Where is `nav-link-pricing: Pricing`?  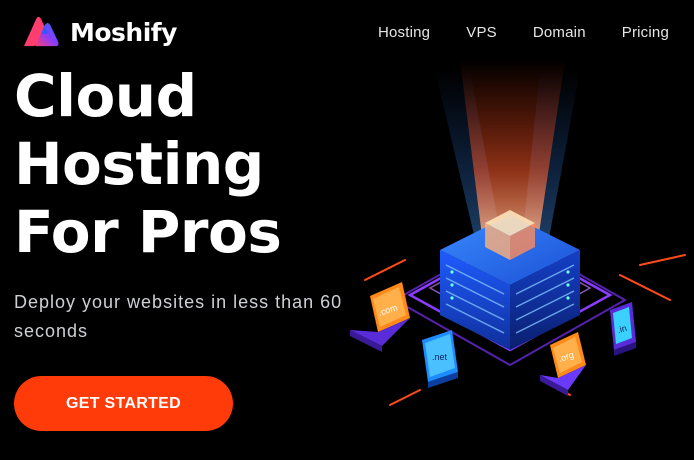 nav-link-pricing: Pricing is located at coordinates (645, 32).